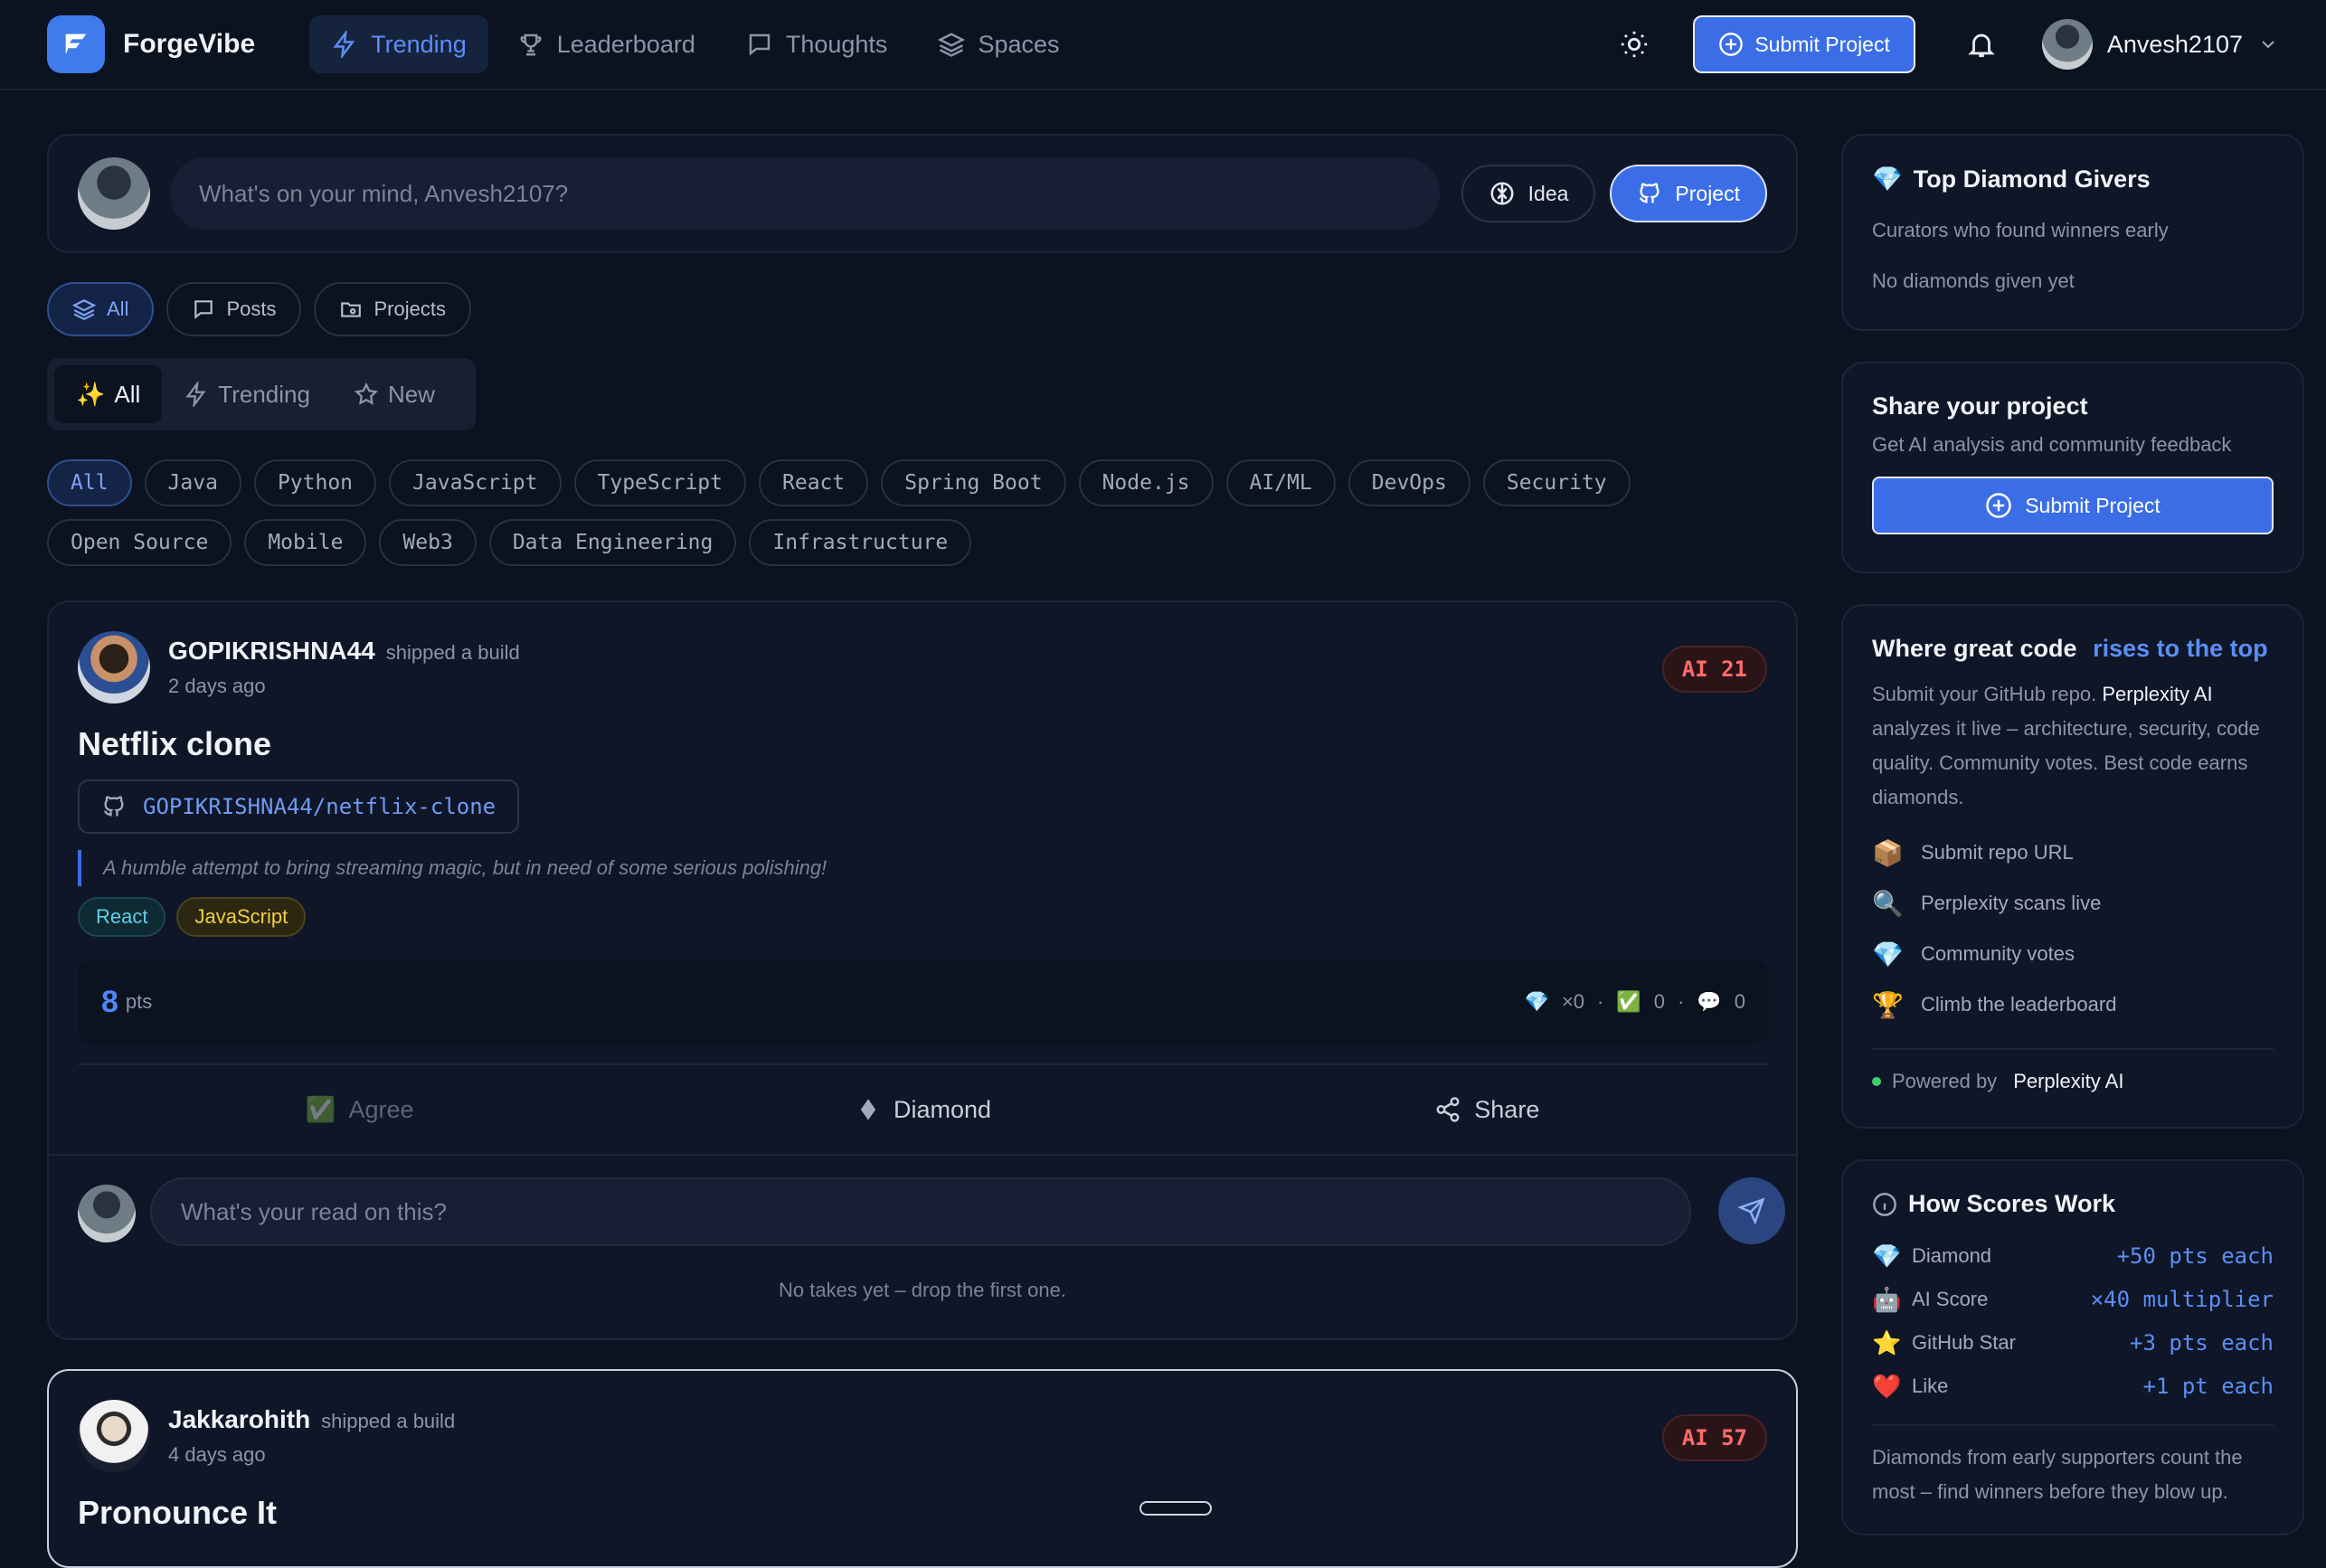 The width and height of the screenshot is (2326, 1568). I want to click on tag-chip: Open Source, so click(139, 542).